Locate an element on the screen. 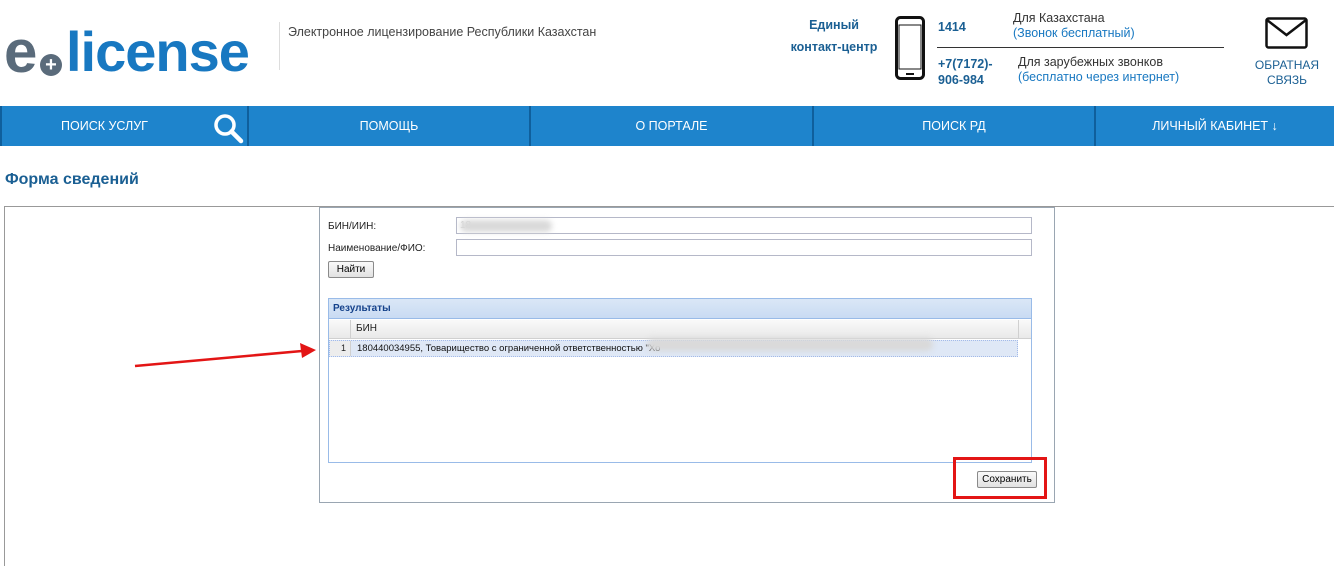 The width and height of the screenshot is (1334, 566). find-button: Найти is located at coordinates (351, 269).